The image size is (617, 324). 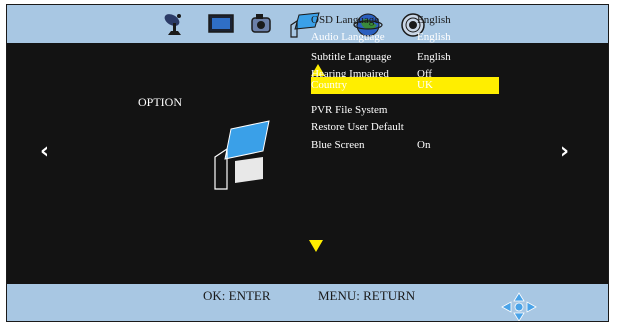 What do you see at coordinates (367, 295) in the screenshot?
I see `return-hint: MENU: RETURN` at bounding box center [367, 295].